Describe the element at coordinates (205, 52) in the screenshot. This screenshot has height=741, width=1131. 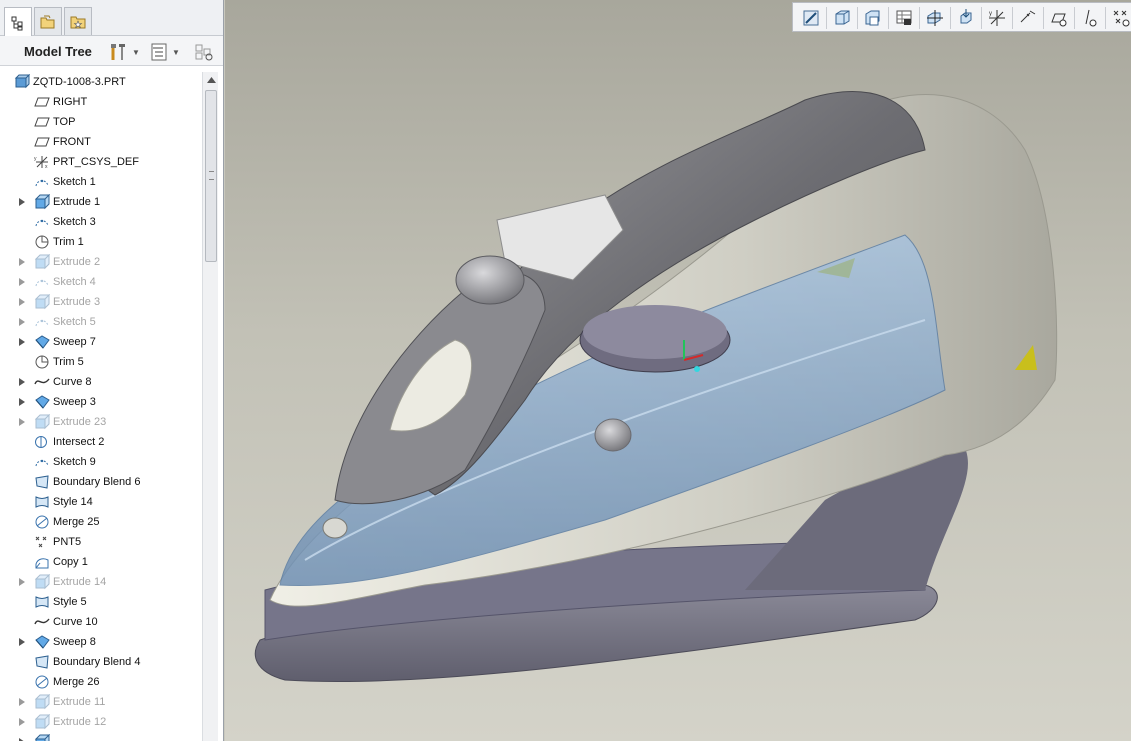
I see `show-columns-button` at that location.